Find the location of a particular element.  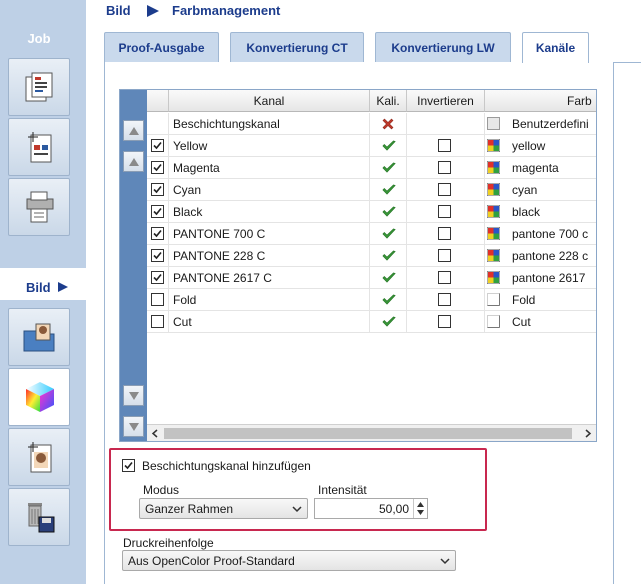

color-management-button is located at coordinates (39, 397).